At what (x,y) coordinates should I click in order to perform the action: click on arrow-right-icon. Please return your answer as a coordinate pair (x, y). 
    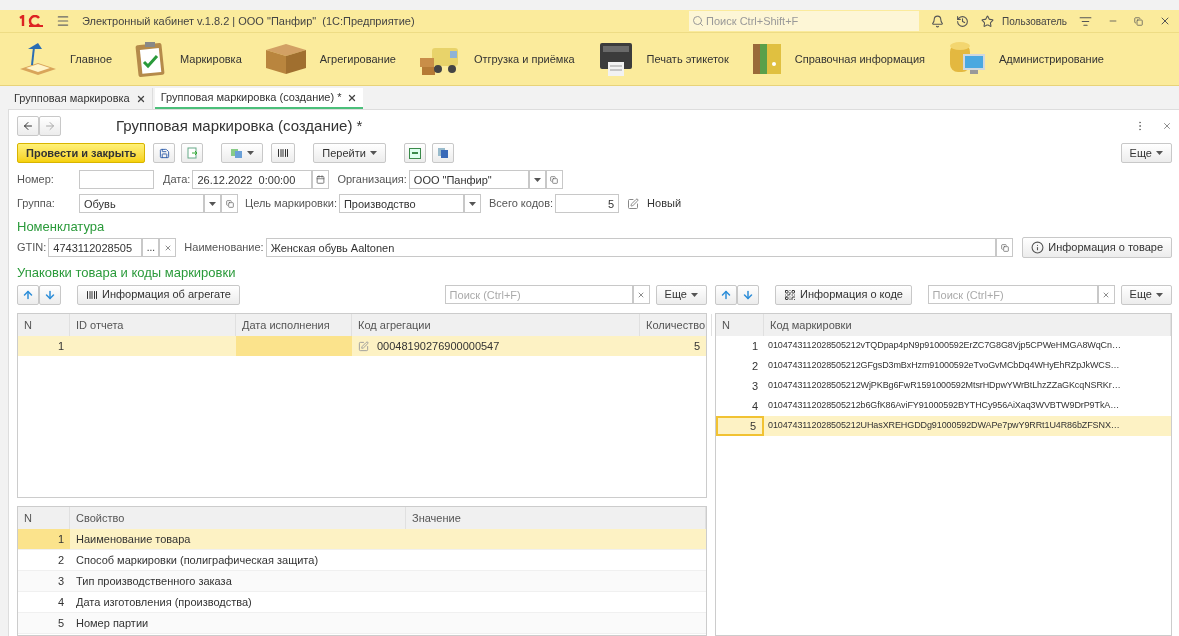
    Looking at the image, I should click on (50, 126).